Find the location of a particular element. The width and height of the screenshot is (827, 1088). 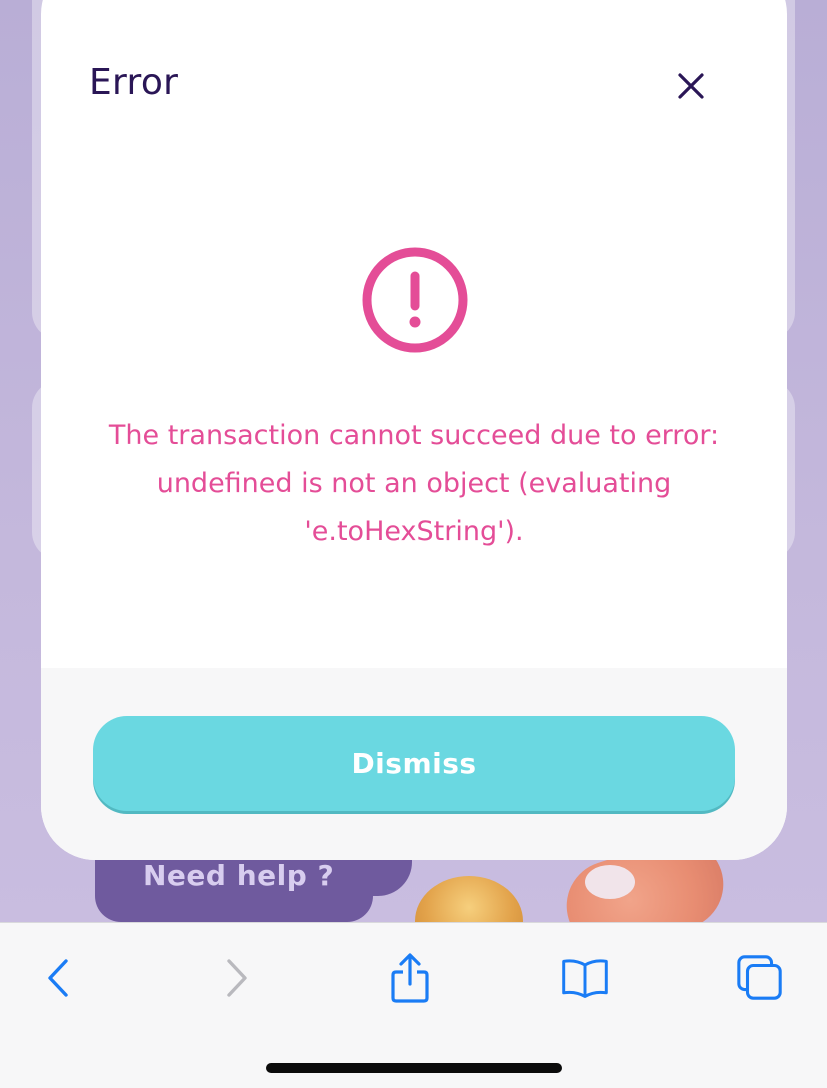

dismiss-label: Dismiss is located at coordinates (414, 763).